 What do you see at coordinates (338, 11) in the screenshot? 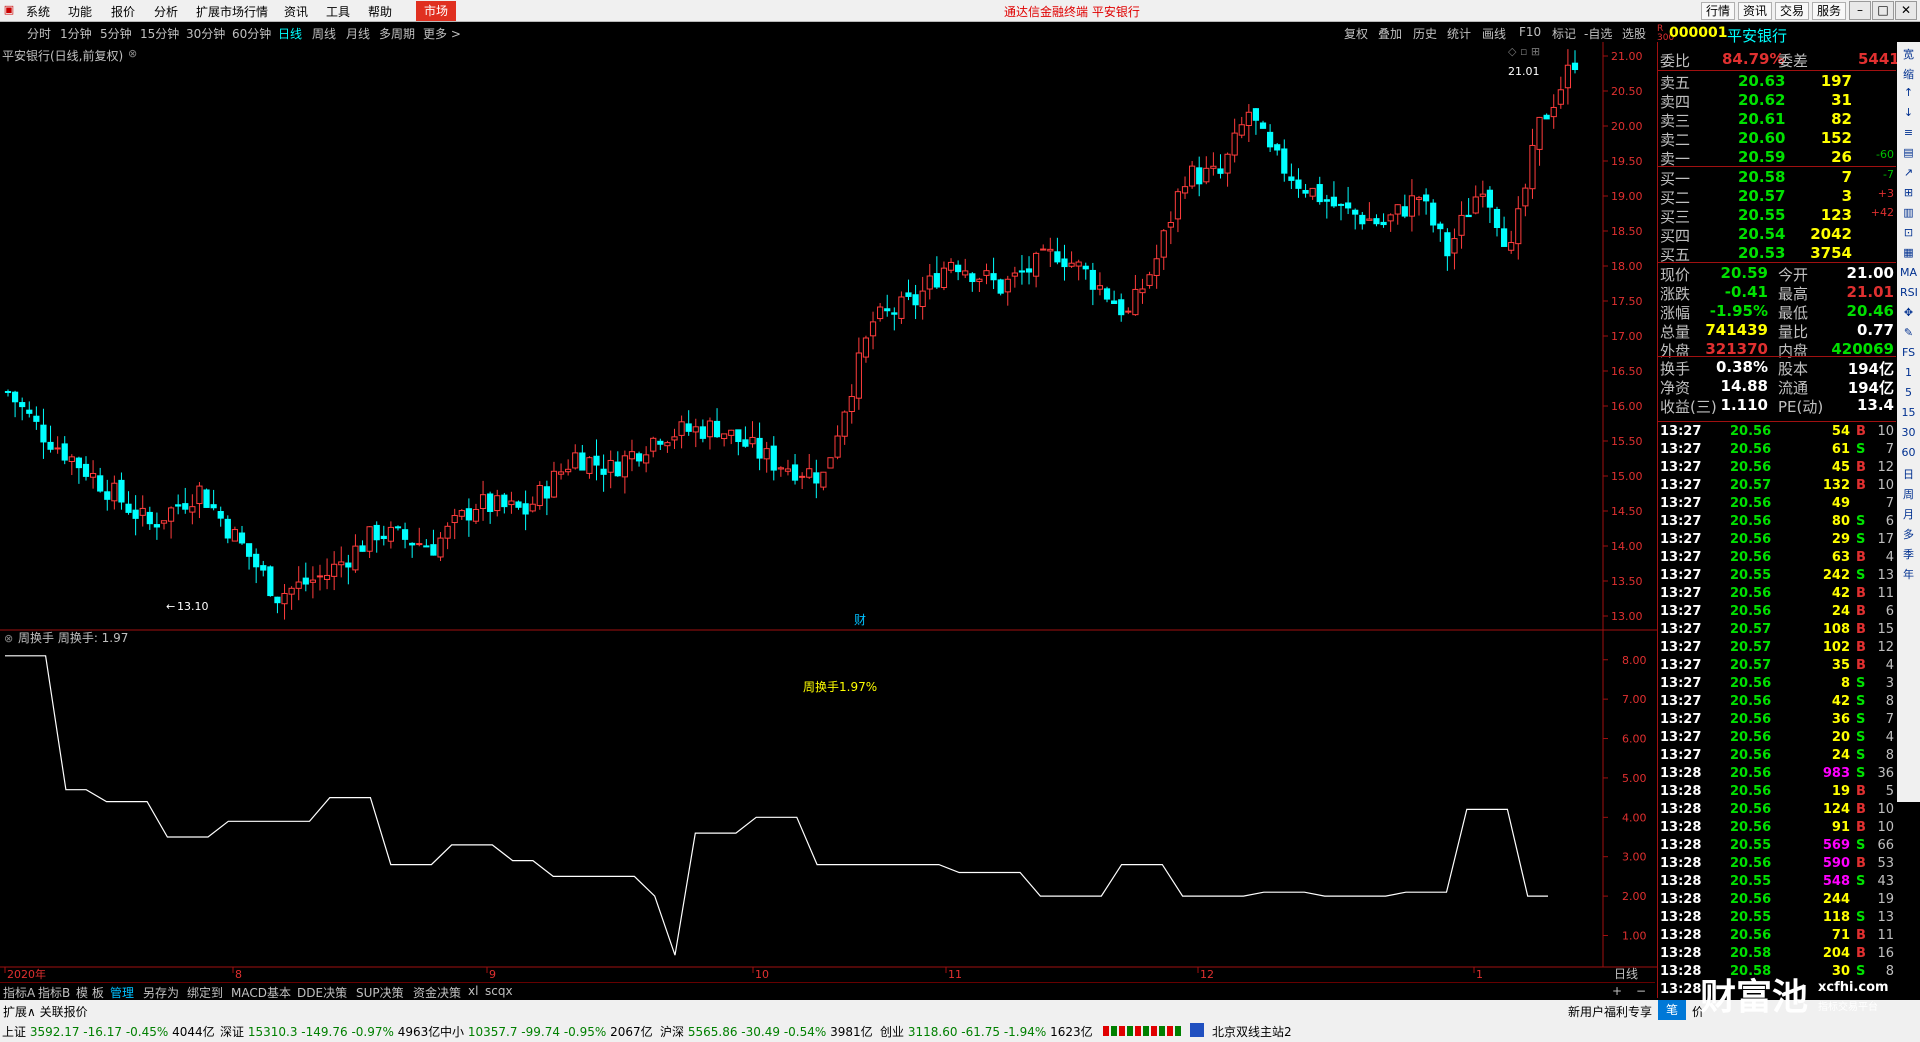
I see `menu-tools: 工具` at bounding box center [338, 11].